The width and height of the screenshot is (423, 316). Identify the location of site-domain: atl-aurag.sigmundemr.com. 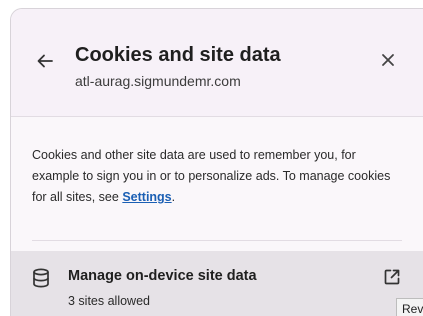
(158, 81).